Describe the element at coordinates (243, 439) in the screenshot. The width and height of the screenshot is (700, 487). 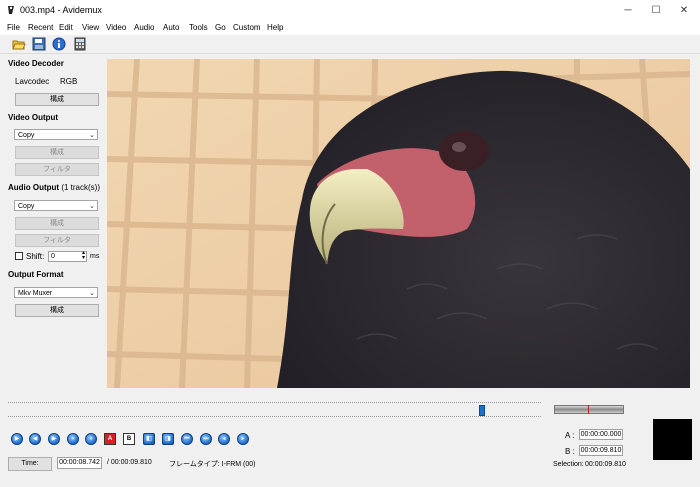
I see `next-keyframe-icon: ▸` at that location.